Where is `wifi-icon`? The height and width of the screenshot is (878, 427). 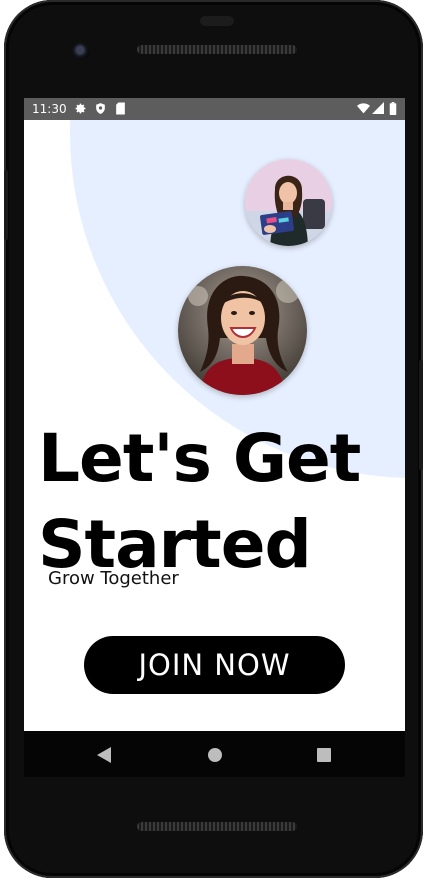
wifi-icon is located at coordinates (363, 109).